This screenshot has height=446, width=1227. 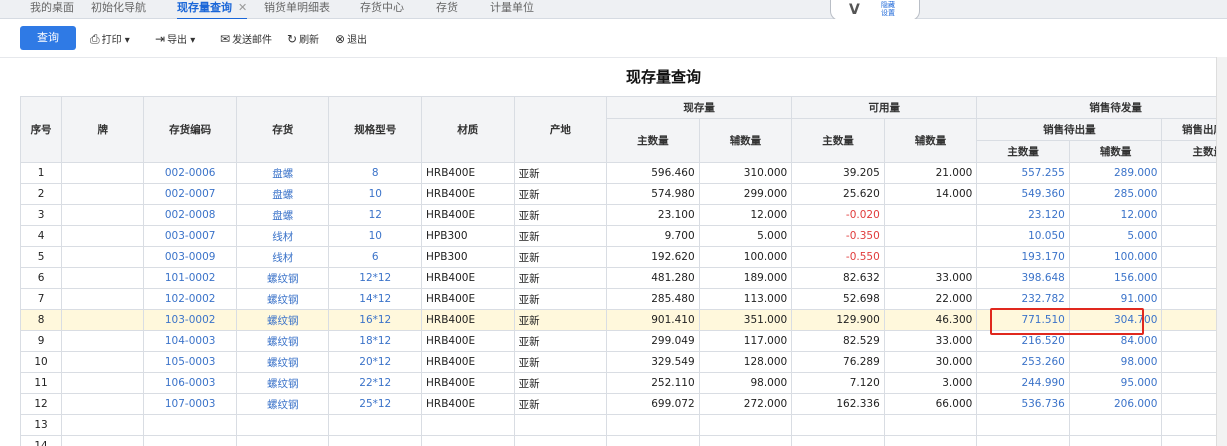 I want to click on cell-code: 104-0003, so click(x=190, y=341).